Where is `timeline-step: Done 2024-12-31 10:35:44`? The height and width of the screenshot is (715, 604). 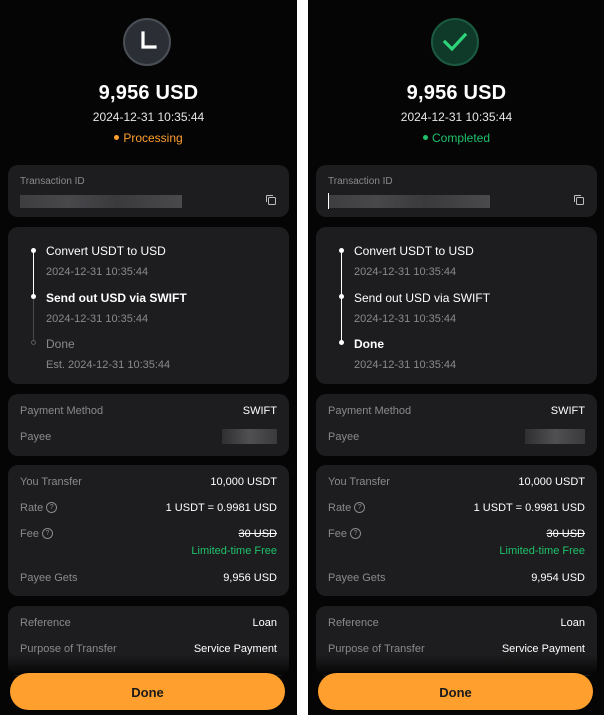
timeline-step: Done 2024-12-31 10:35:44 is located at coordinates (405, 354).